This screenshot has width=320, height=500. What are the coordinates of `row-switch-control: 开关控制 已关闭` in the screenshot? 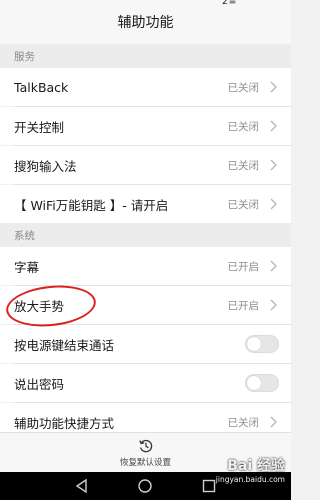 It's located at (145, 126).